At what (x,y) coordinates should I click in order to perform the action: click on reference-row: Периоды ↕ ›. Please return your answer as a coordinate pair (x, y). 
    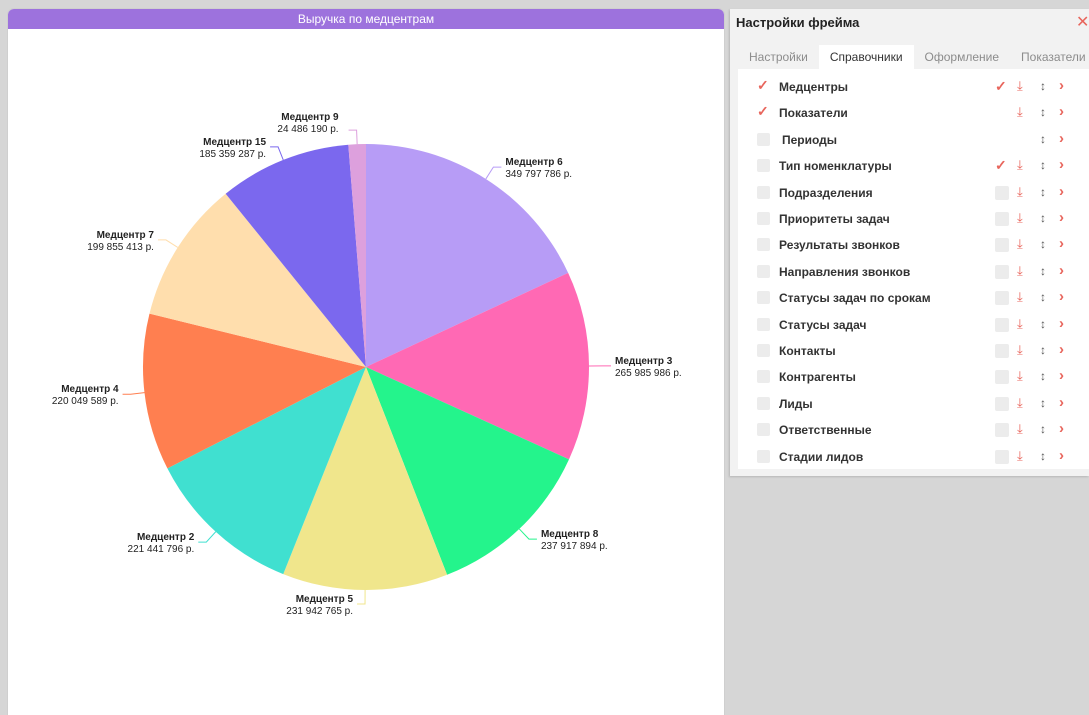
    Looking at the image, I should click on (913, 141).